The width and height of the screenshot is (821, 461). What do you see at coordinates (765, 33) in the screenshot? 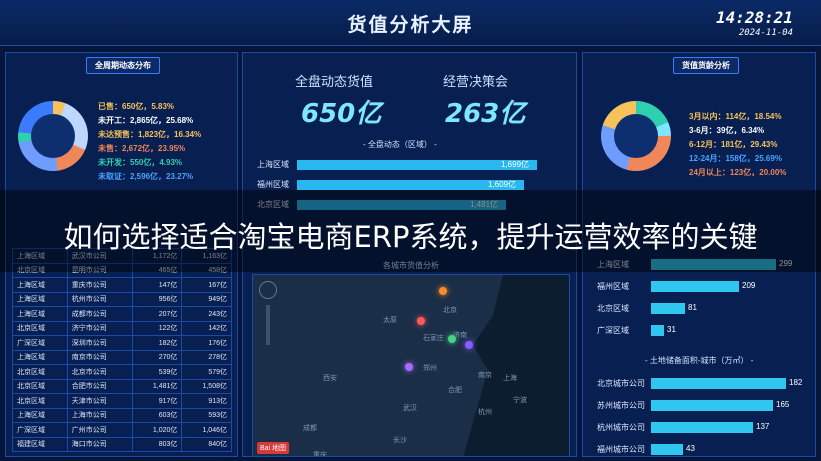
I see `clock-date: 2024-11-04` at bounding box center [765, 33].